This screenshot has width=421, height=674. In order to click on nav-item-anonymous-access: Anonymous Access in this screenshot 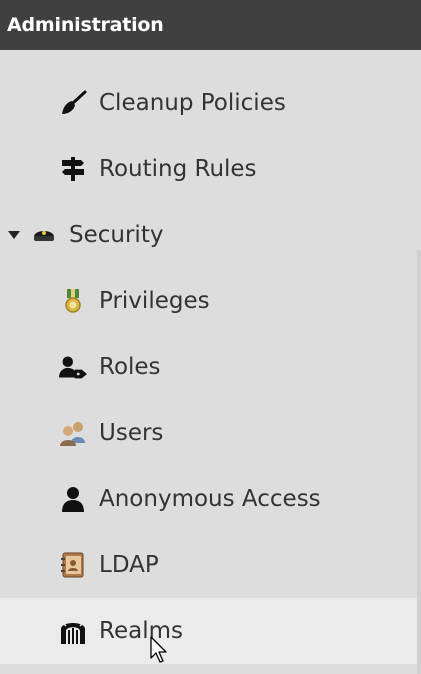, I will do `click(208, 499)`.